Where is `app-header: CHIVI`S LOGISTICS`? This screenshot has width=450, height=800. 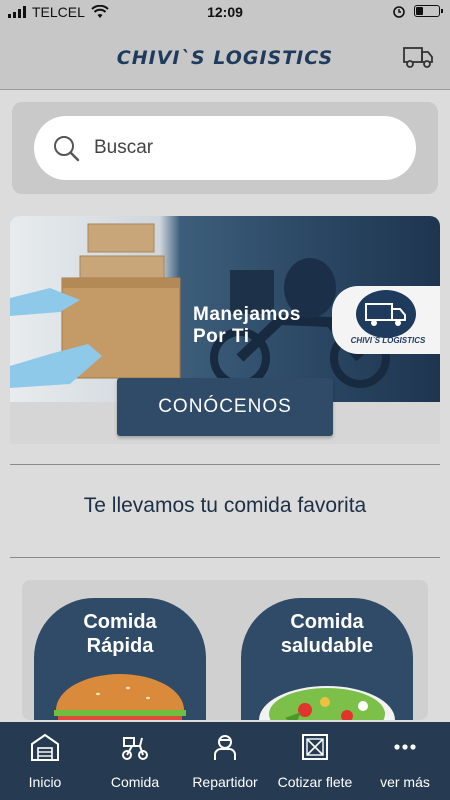 app-header: CHIVI`S LOGISTICS is located at coordinates (225, 57).